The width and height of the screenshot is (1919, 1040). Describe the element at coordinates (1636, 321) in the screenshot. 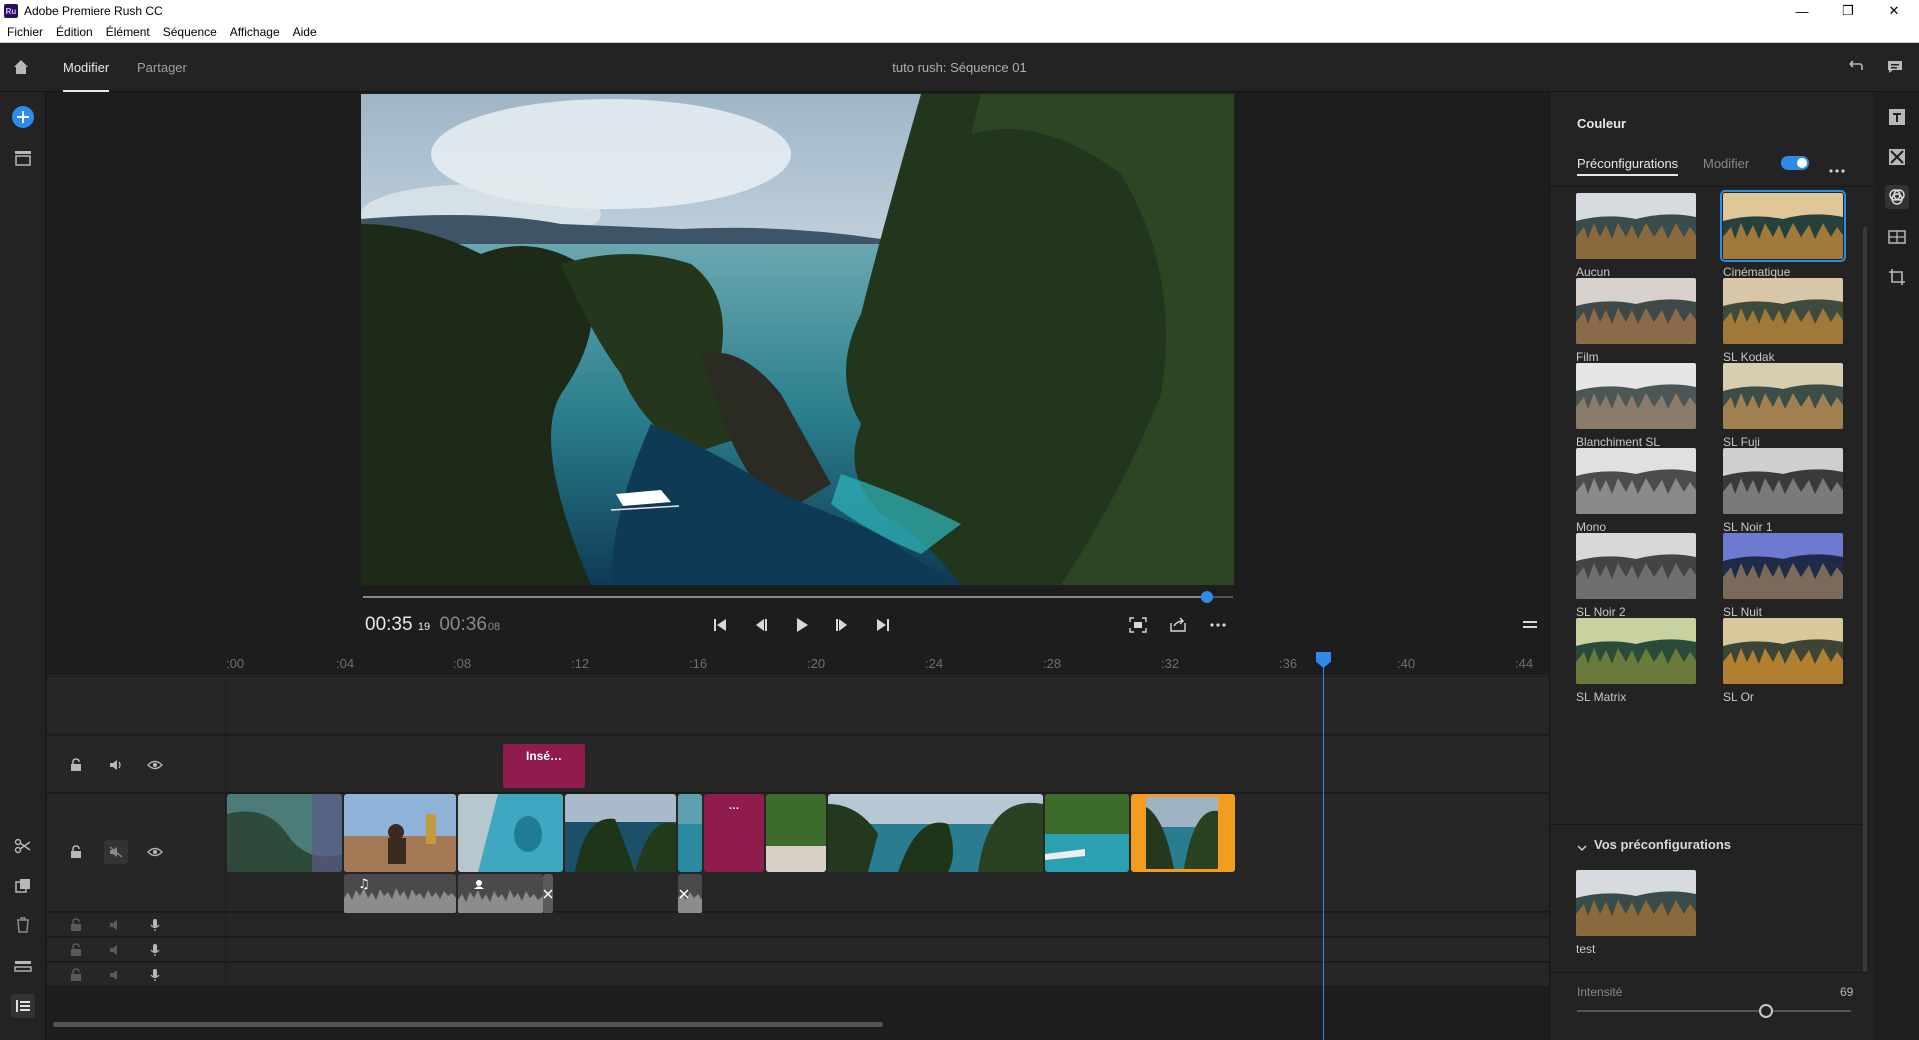

I see `preset-film: Film` at that location.